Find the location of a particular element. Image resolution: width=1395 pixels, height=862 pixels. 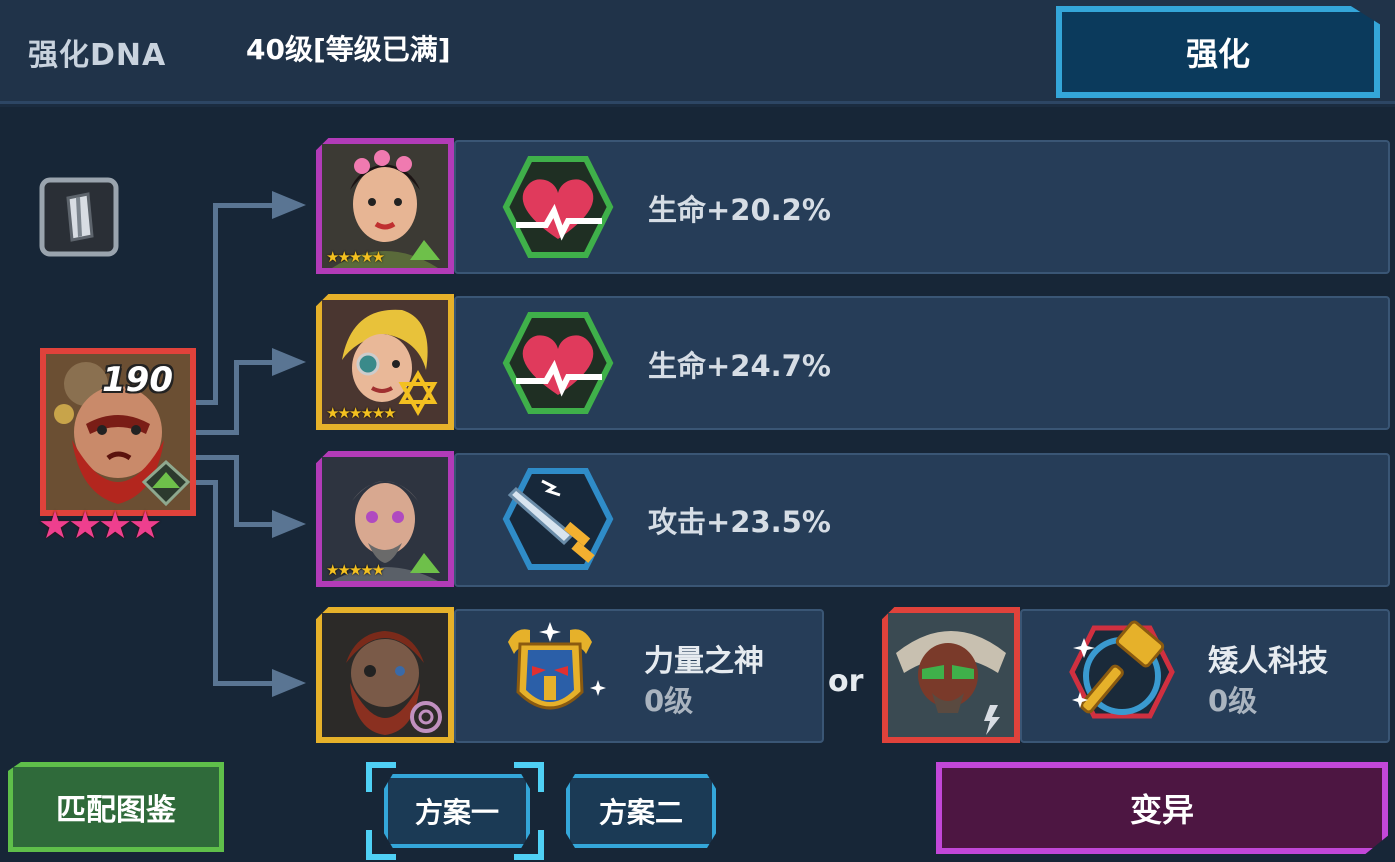

sword-icon is located at coordinates (558, 519).